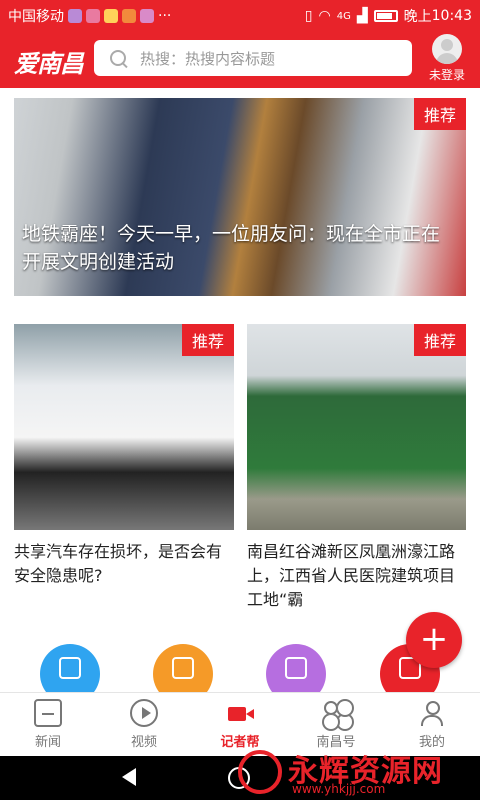 Image resolution: width=480 pixels, height=800 pixels. Describe the element at coordinates (240, 16) in the screenshot. I see `status-bar: 中国移动 ··· ▯ ◠ 4G ▟ 晚上 10:43` at that location.